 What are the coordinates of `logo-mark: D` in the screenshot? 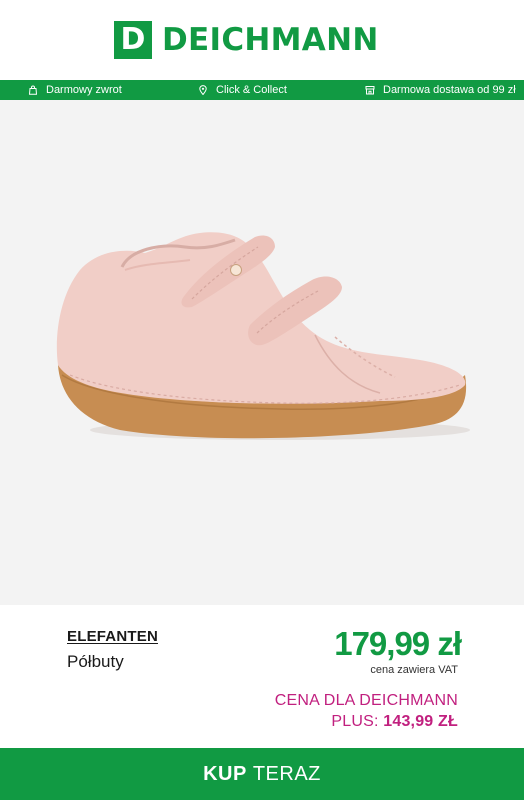 It's located at (133, 40).